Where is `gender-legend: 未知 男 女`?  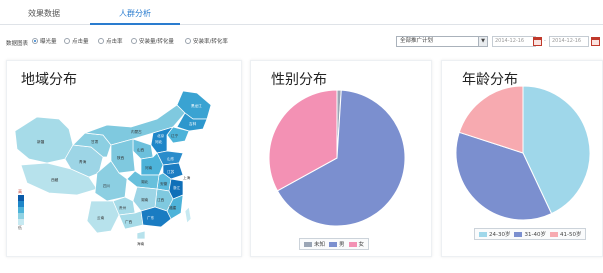 gender-legend: 未知 男 女 is located at coordinates (334, 244).